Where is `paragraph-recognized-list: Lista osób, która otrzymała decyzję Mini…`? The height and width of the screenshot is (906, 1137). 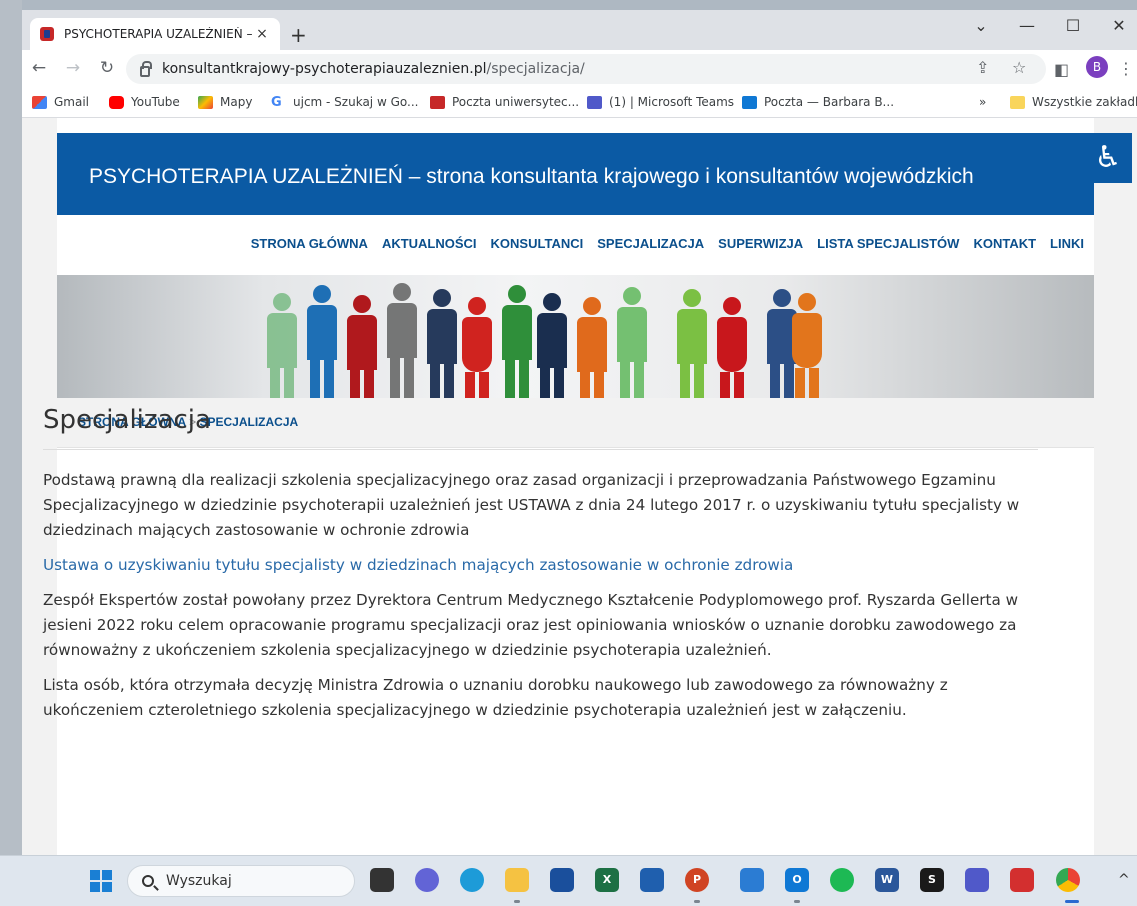
paragraph-recognized-list: Lista osób, która otrzymała decyzję Mini… is located at coordinates (495, 697).